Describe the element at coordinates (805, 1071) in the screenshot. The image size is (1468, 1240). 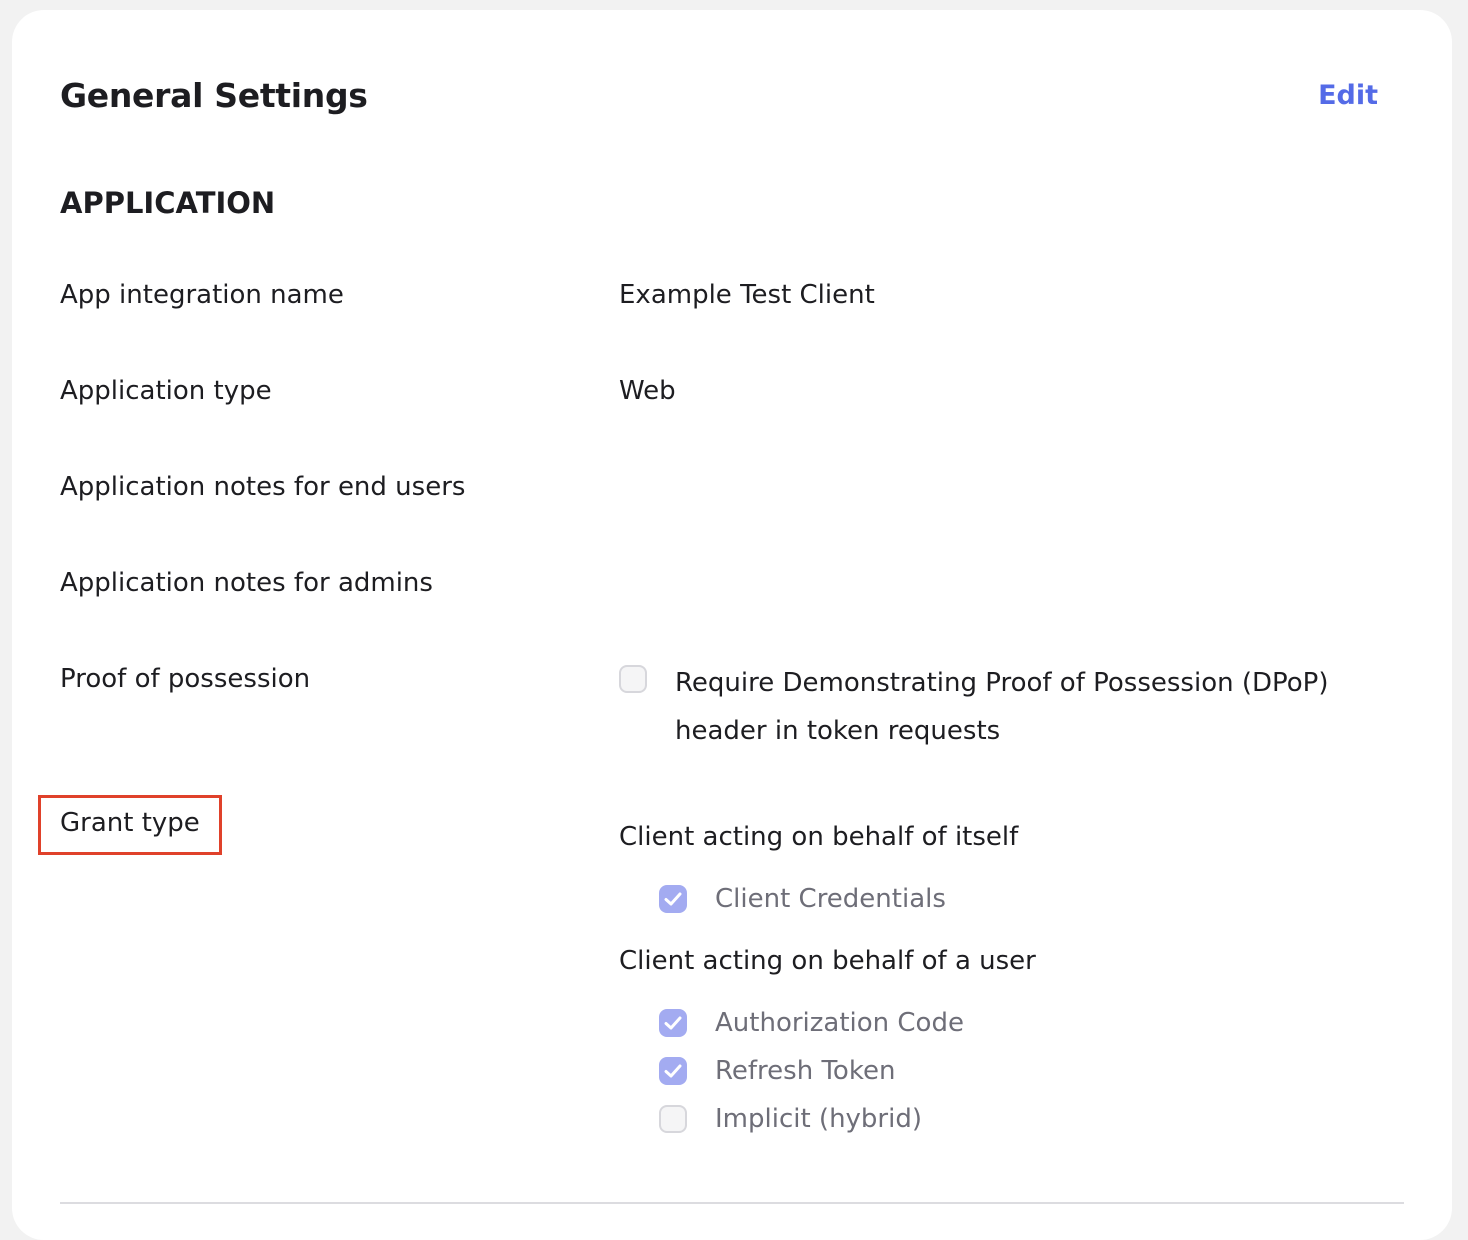
I see `refresh-token-label: Refresh Token` at that location.